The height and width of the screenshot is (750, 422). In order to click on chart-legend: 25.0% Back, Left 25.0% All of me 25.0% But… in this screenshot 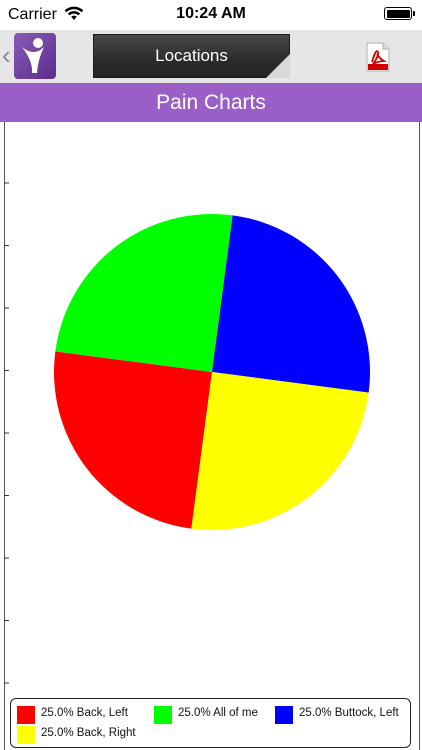, I will do `click(210, 723)`.